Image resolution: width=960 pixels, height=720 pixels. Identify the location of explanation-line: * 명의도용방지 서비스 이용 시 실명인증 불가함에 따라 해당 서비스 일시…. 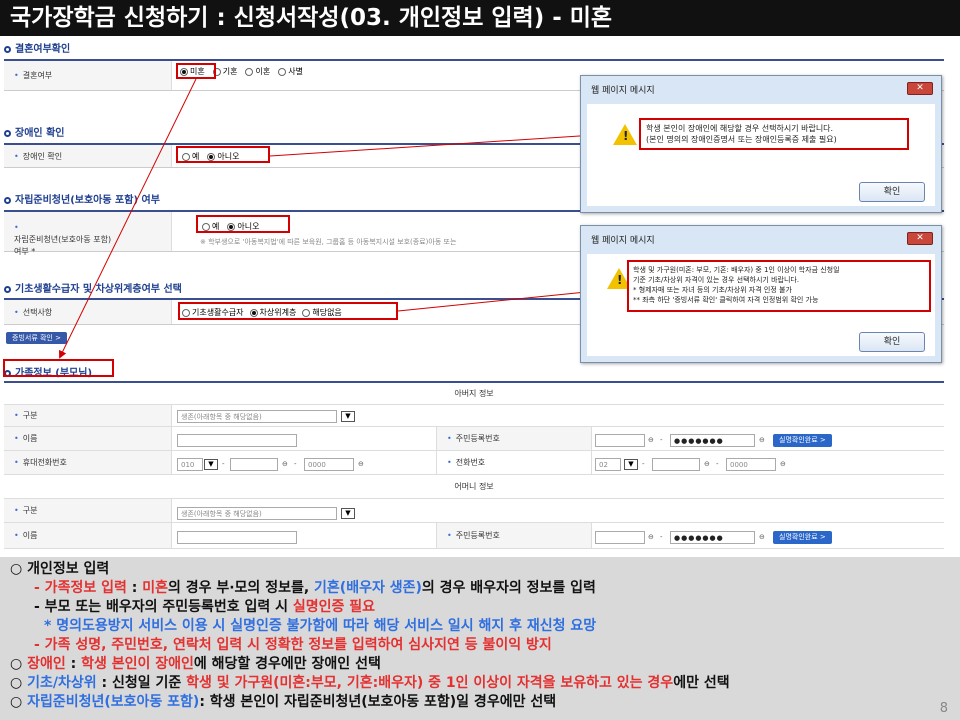
(320, 626).